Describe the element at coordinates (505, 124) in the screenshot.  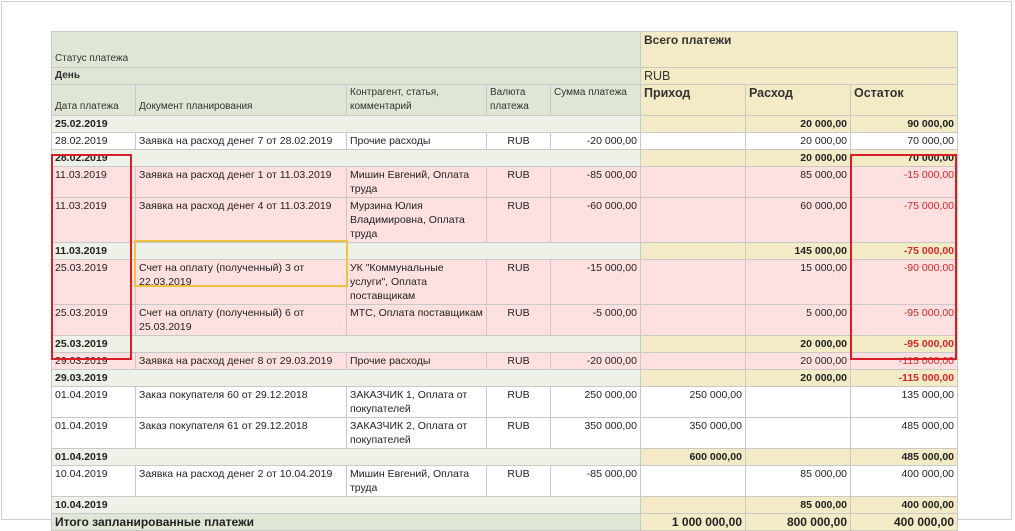
I see `group-row: 25.02.2019 20 000,00 90 000,00` at that location.